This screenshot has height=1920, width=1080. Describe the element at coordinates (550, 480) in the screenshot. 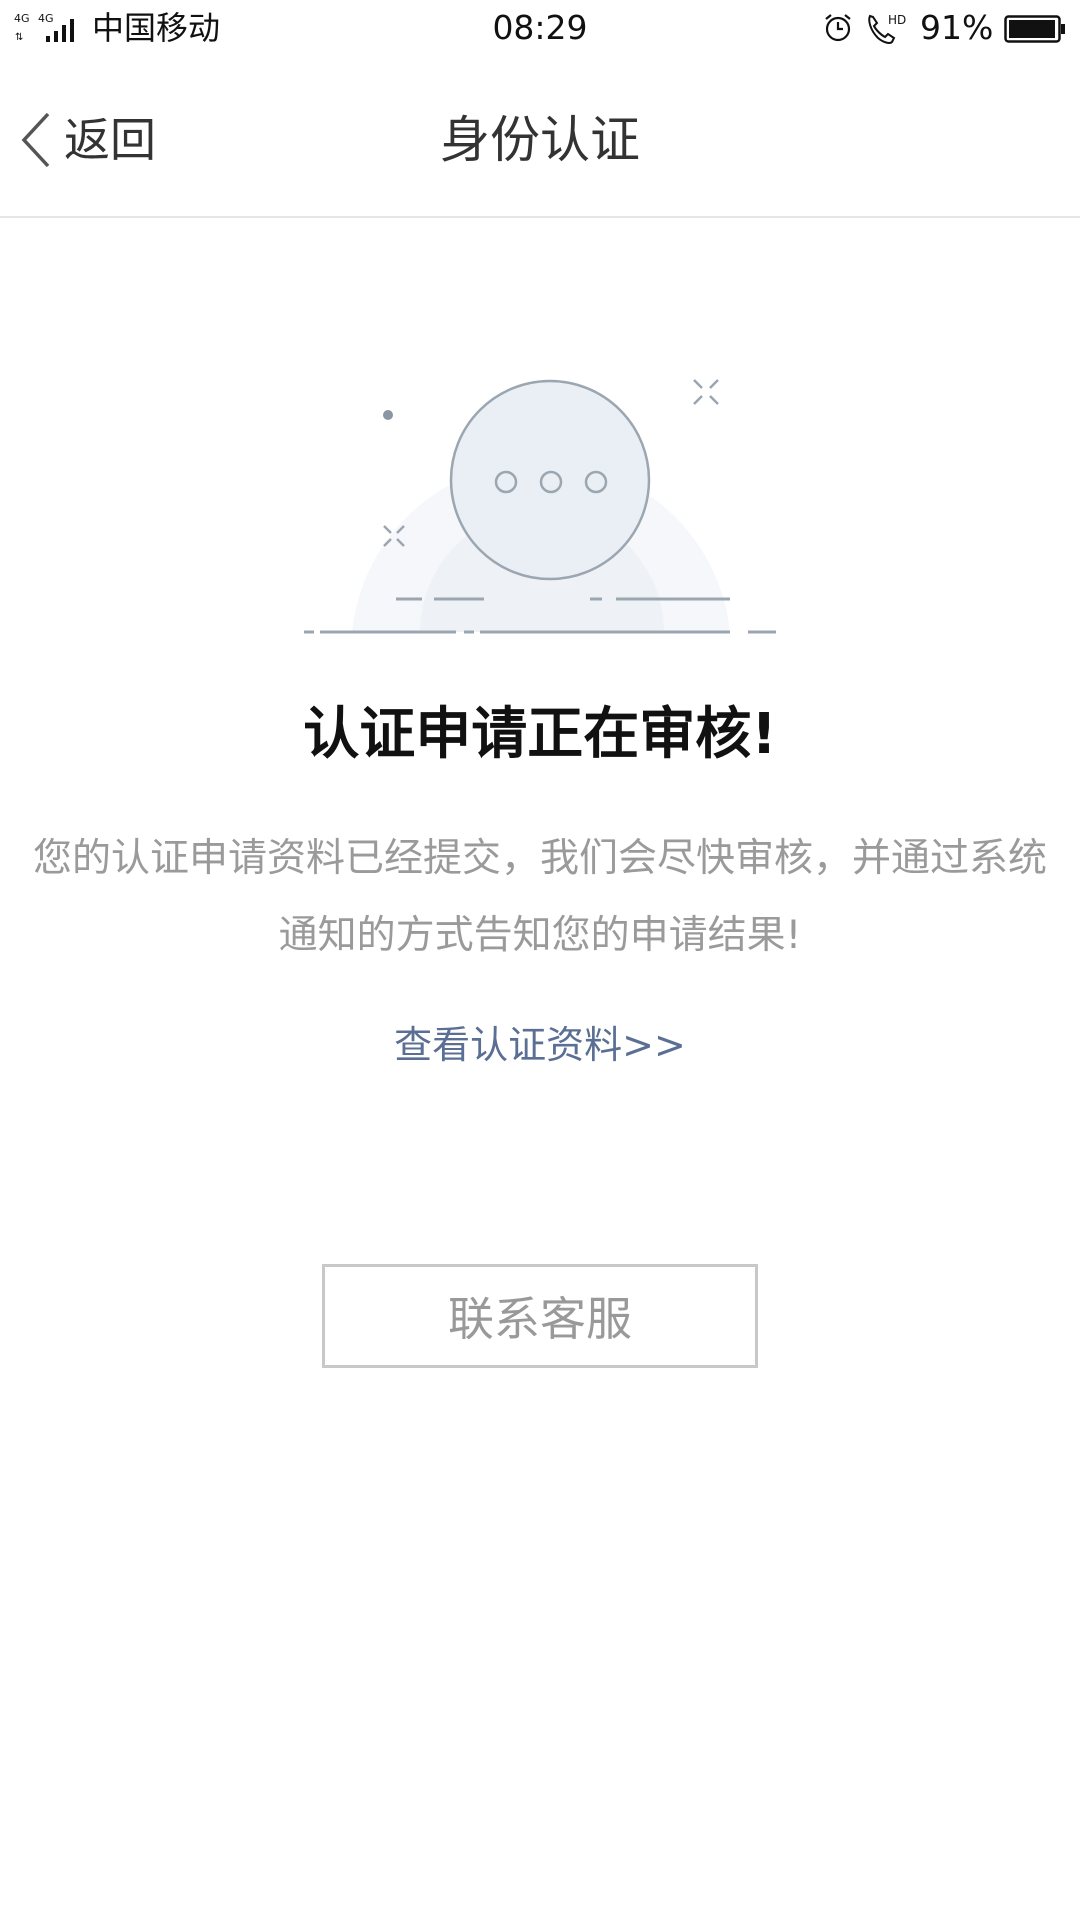

I see `chat-bubble-icon` at that location.